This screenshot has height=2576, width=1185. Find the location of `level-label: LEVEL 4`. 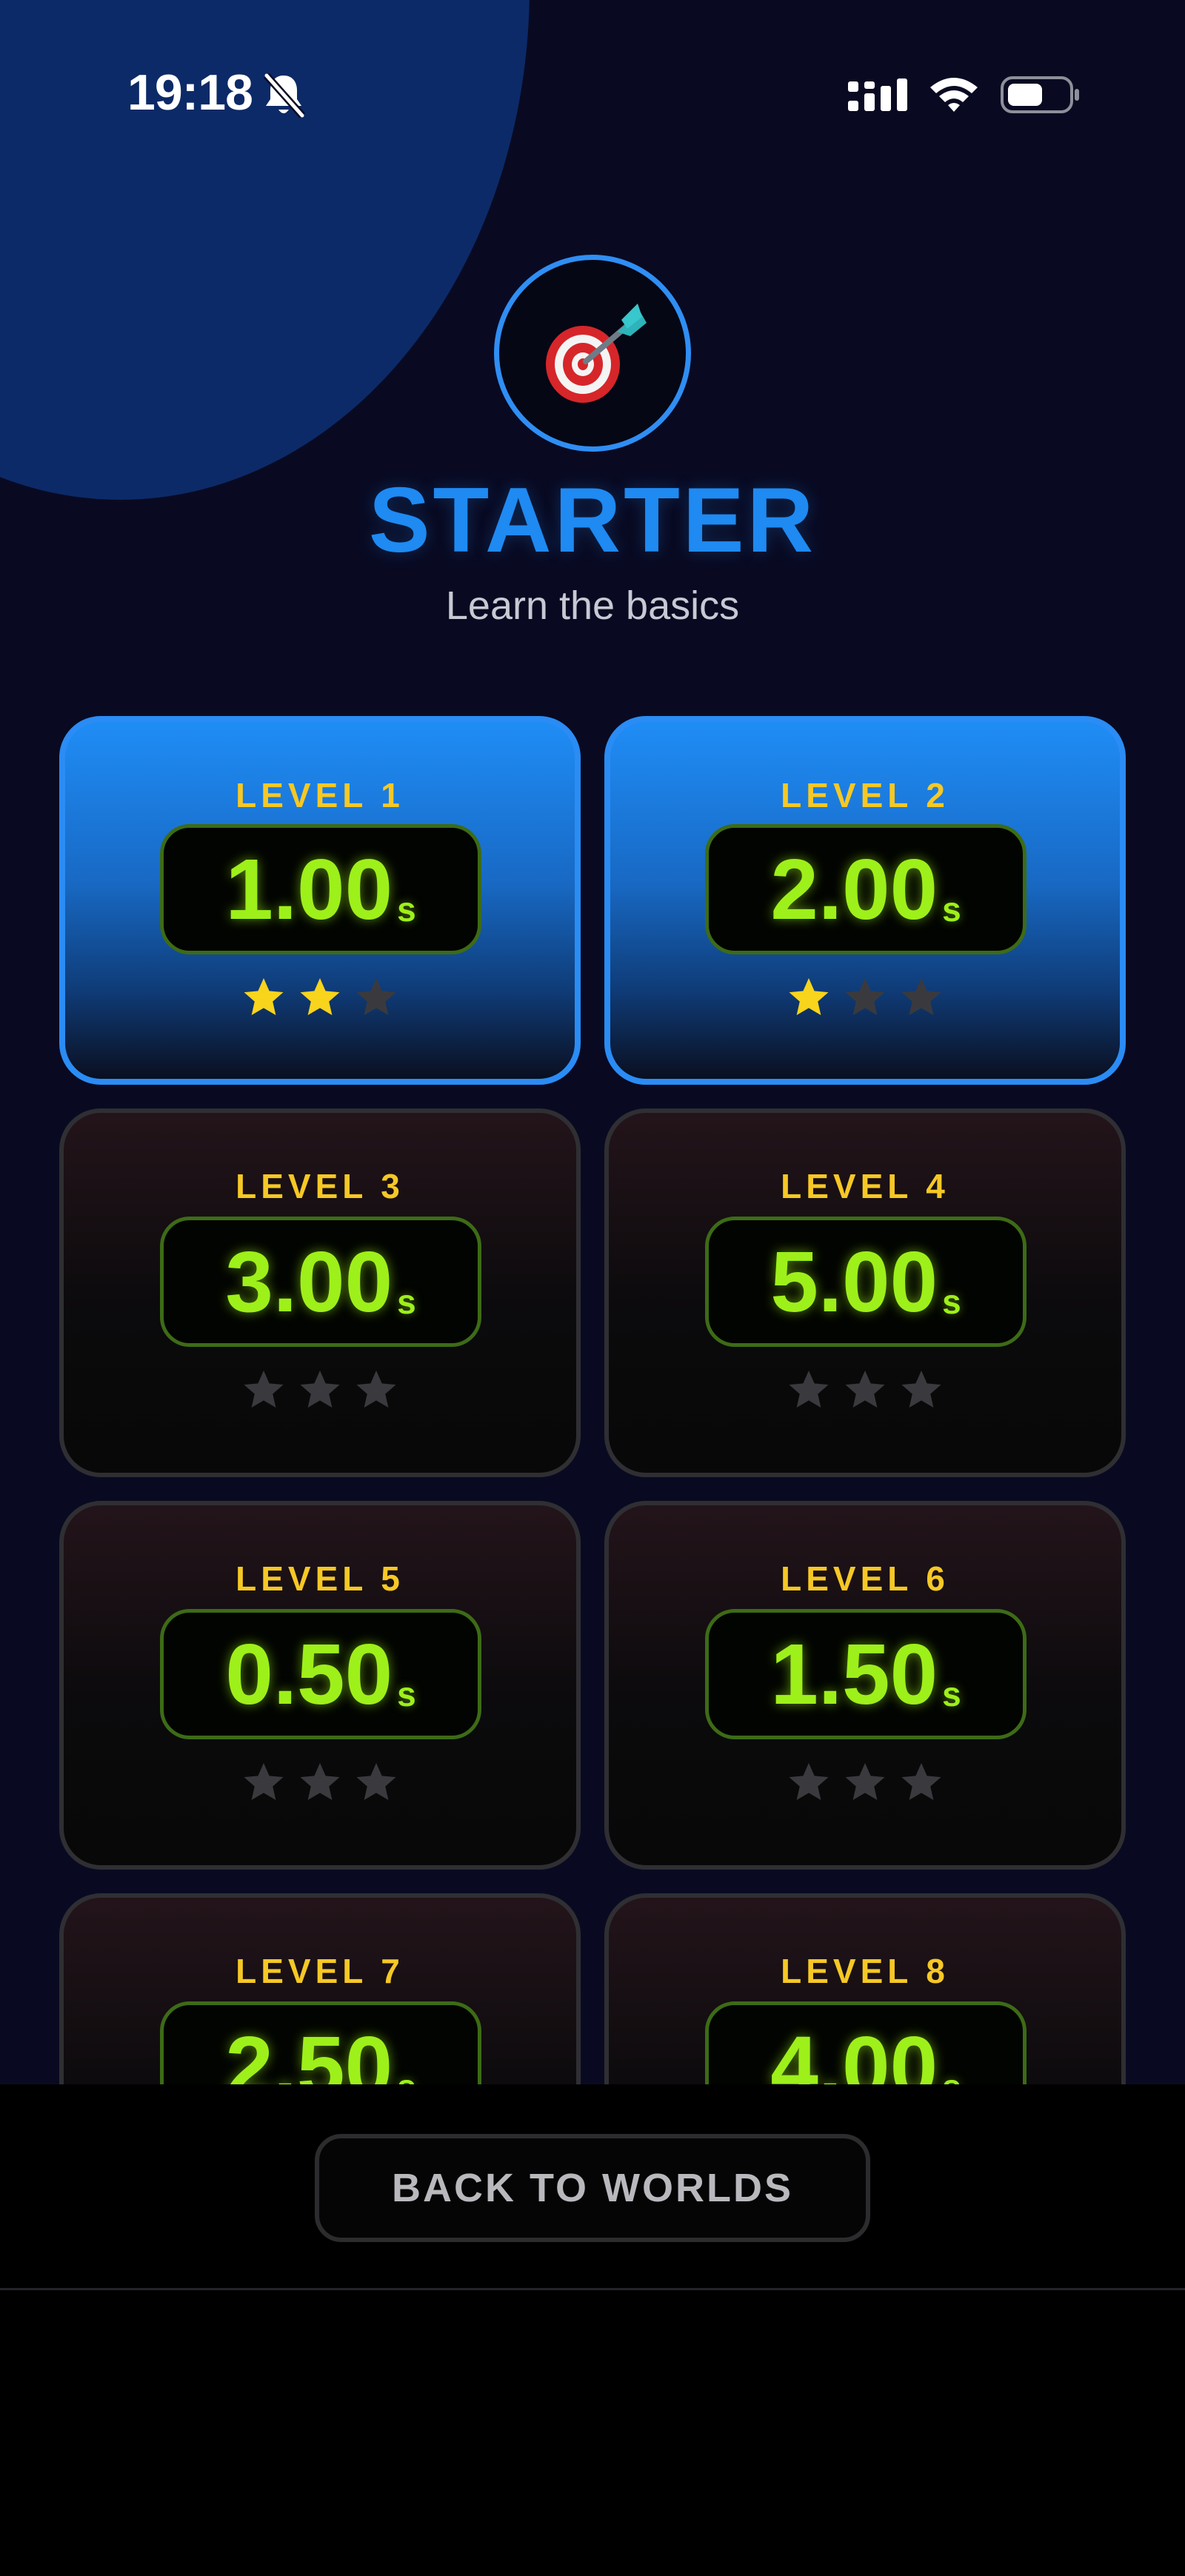

level-label: LEVEL 4 is located at coordinates (865, 1186).